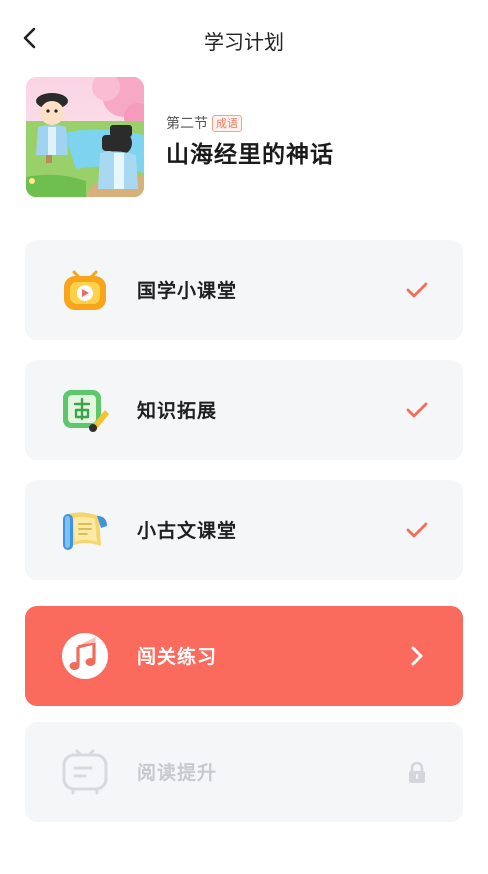 This screenshot has height=874, width=488. What do you see at coordinates (177, 657) in the screenshot?
I see `step-label: 闯关练习` at bounding box center [177, 657].